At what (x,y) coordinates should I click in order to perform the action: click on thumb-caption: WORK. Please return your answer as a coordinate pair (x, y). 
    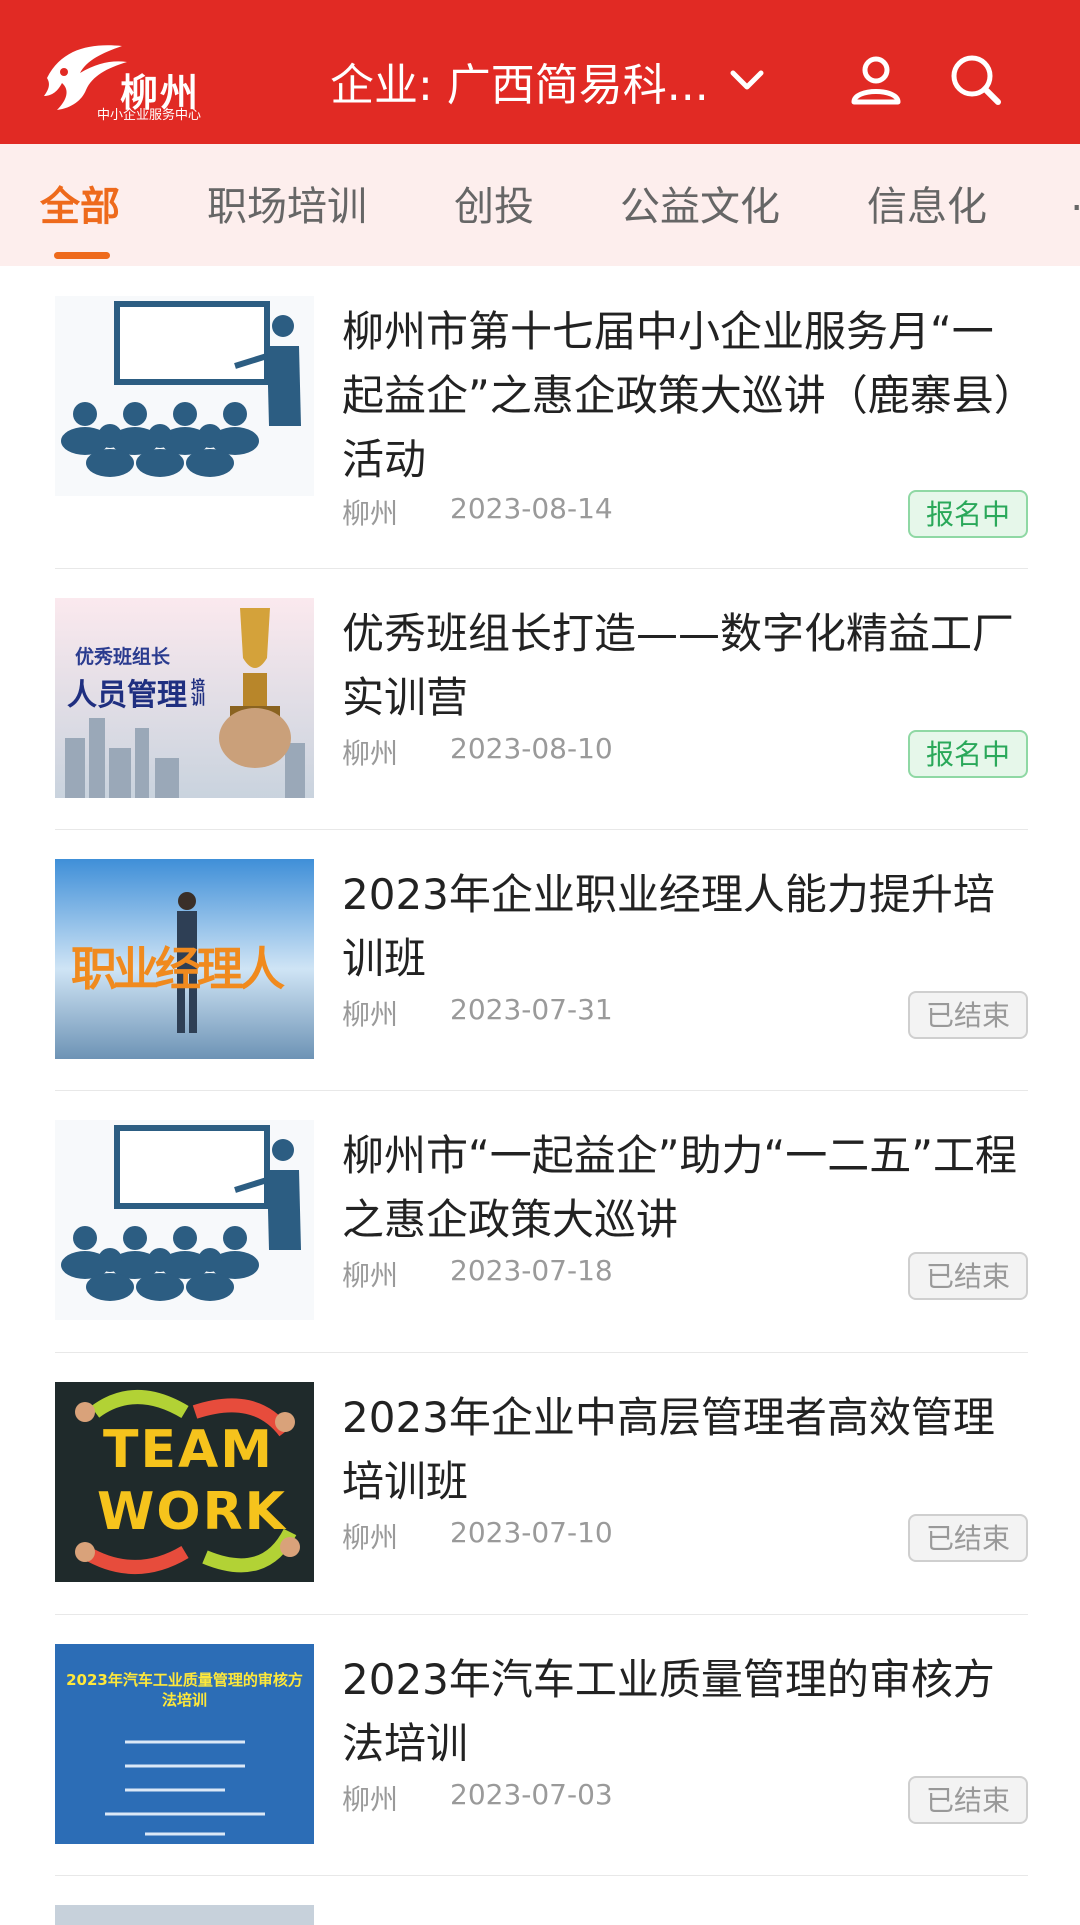
    Looking at the image, I should click on (192, 1512).